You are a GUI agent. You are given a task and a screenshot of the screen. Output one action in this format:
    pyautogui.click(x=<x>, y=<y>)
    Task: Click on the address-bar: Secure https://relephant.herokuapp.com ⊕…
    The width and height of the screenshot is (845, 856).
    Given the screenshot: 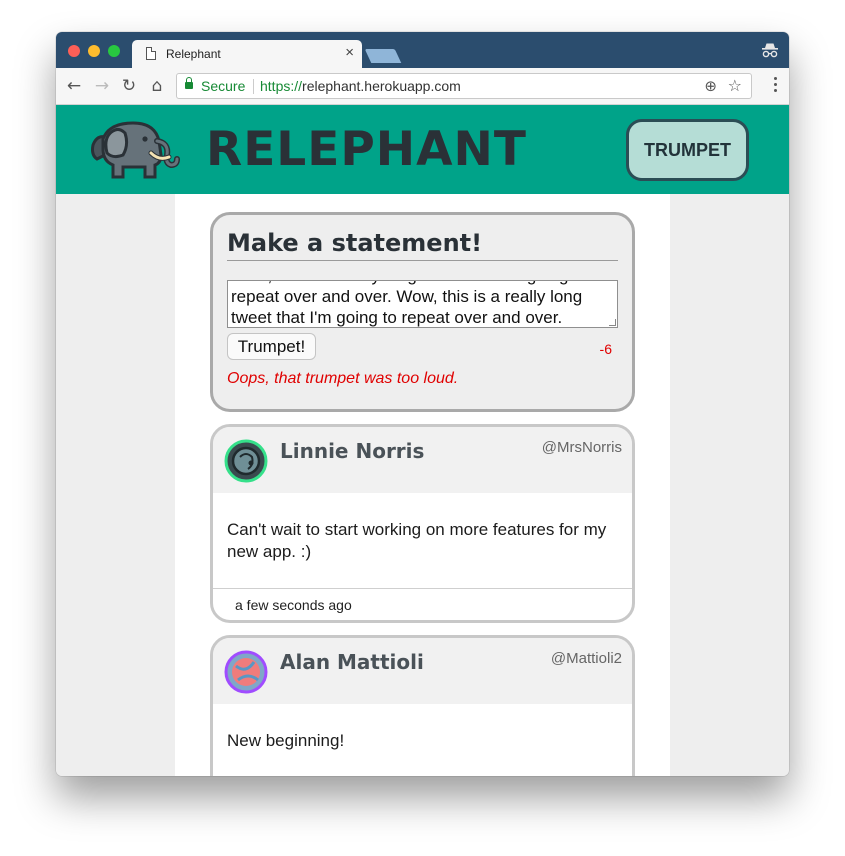 What is the action you would take?
    pyautogui.click(x=464, y=86)
    